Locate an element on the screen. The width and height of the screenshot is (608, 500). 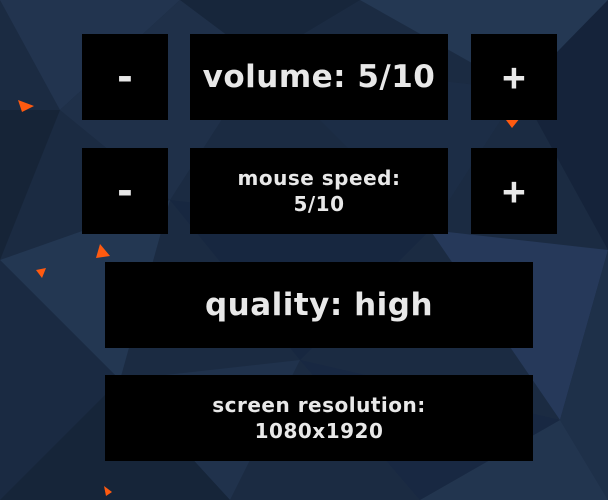
quality-label: quality: high is located at coordinates (319, 305).